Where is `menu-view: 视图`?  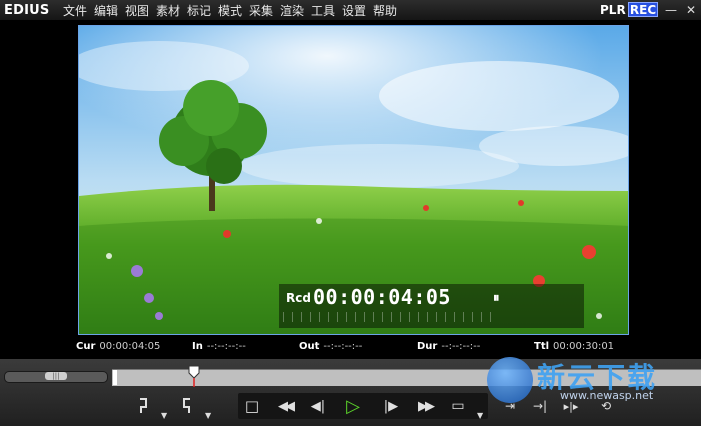
menu-view: 视图 is located at coordinates (137, 10).